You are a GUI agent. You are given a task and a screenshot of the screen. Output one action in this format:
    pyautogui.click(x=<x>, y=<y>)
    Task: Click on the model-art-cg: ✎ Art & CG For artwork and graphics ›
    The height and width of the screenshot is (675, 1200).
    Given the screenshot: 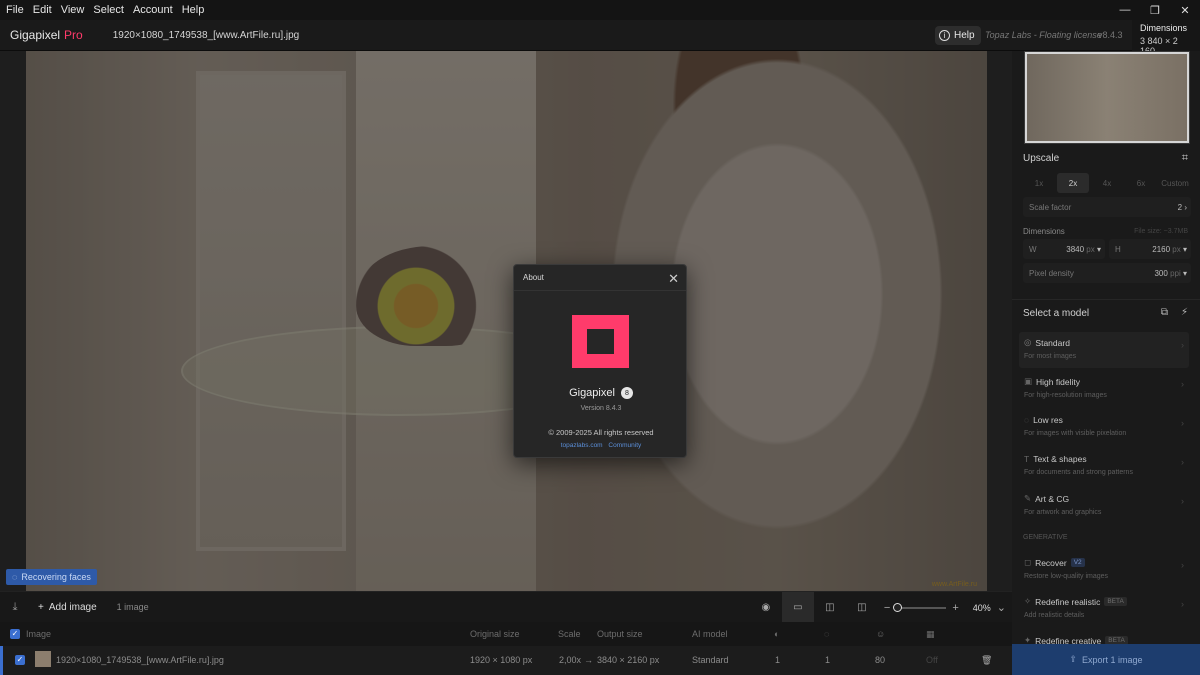 What is the action you would take?
    pyautogui.click(x=1104, y=506)
    